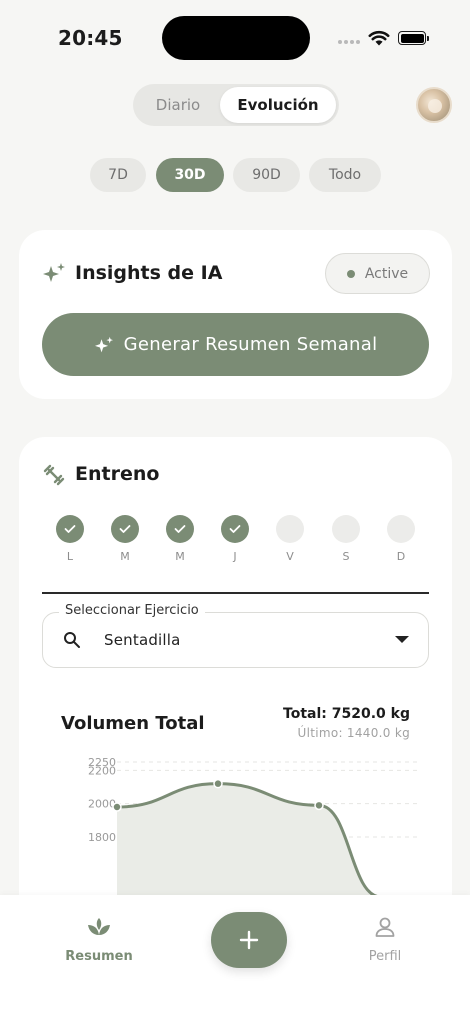 The image size is (470, 1024). Describe the element at coordinates (190, 175) in the screenshot. I see `range-30d: 30D` at that location.